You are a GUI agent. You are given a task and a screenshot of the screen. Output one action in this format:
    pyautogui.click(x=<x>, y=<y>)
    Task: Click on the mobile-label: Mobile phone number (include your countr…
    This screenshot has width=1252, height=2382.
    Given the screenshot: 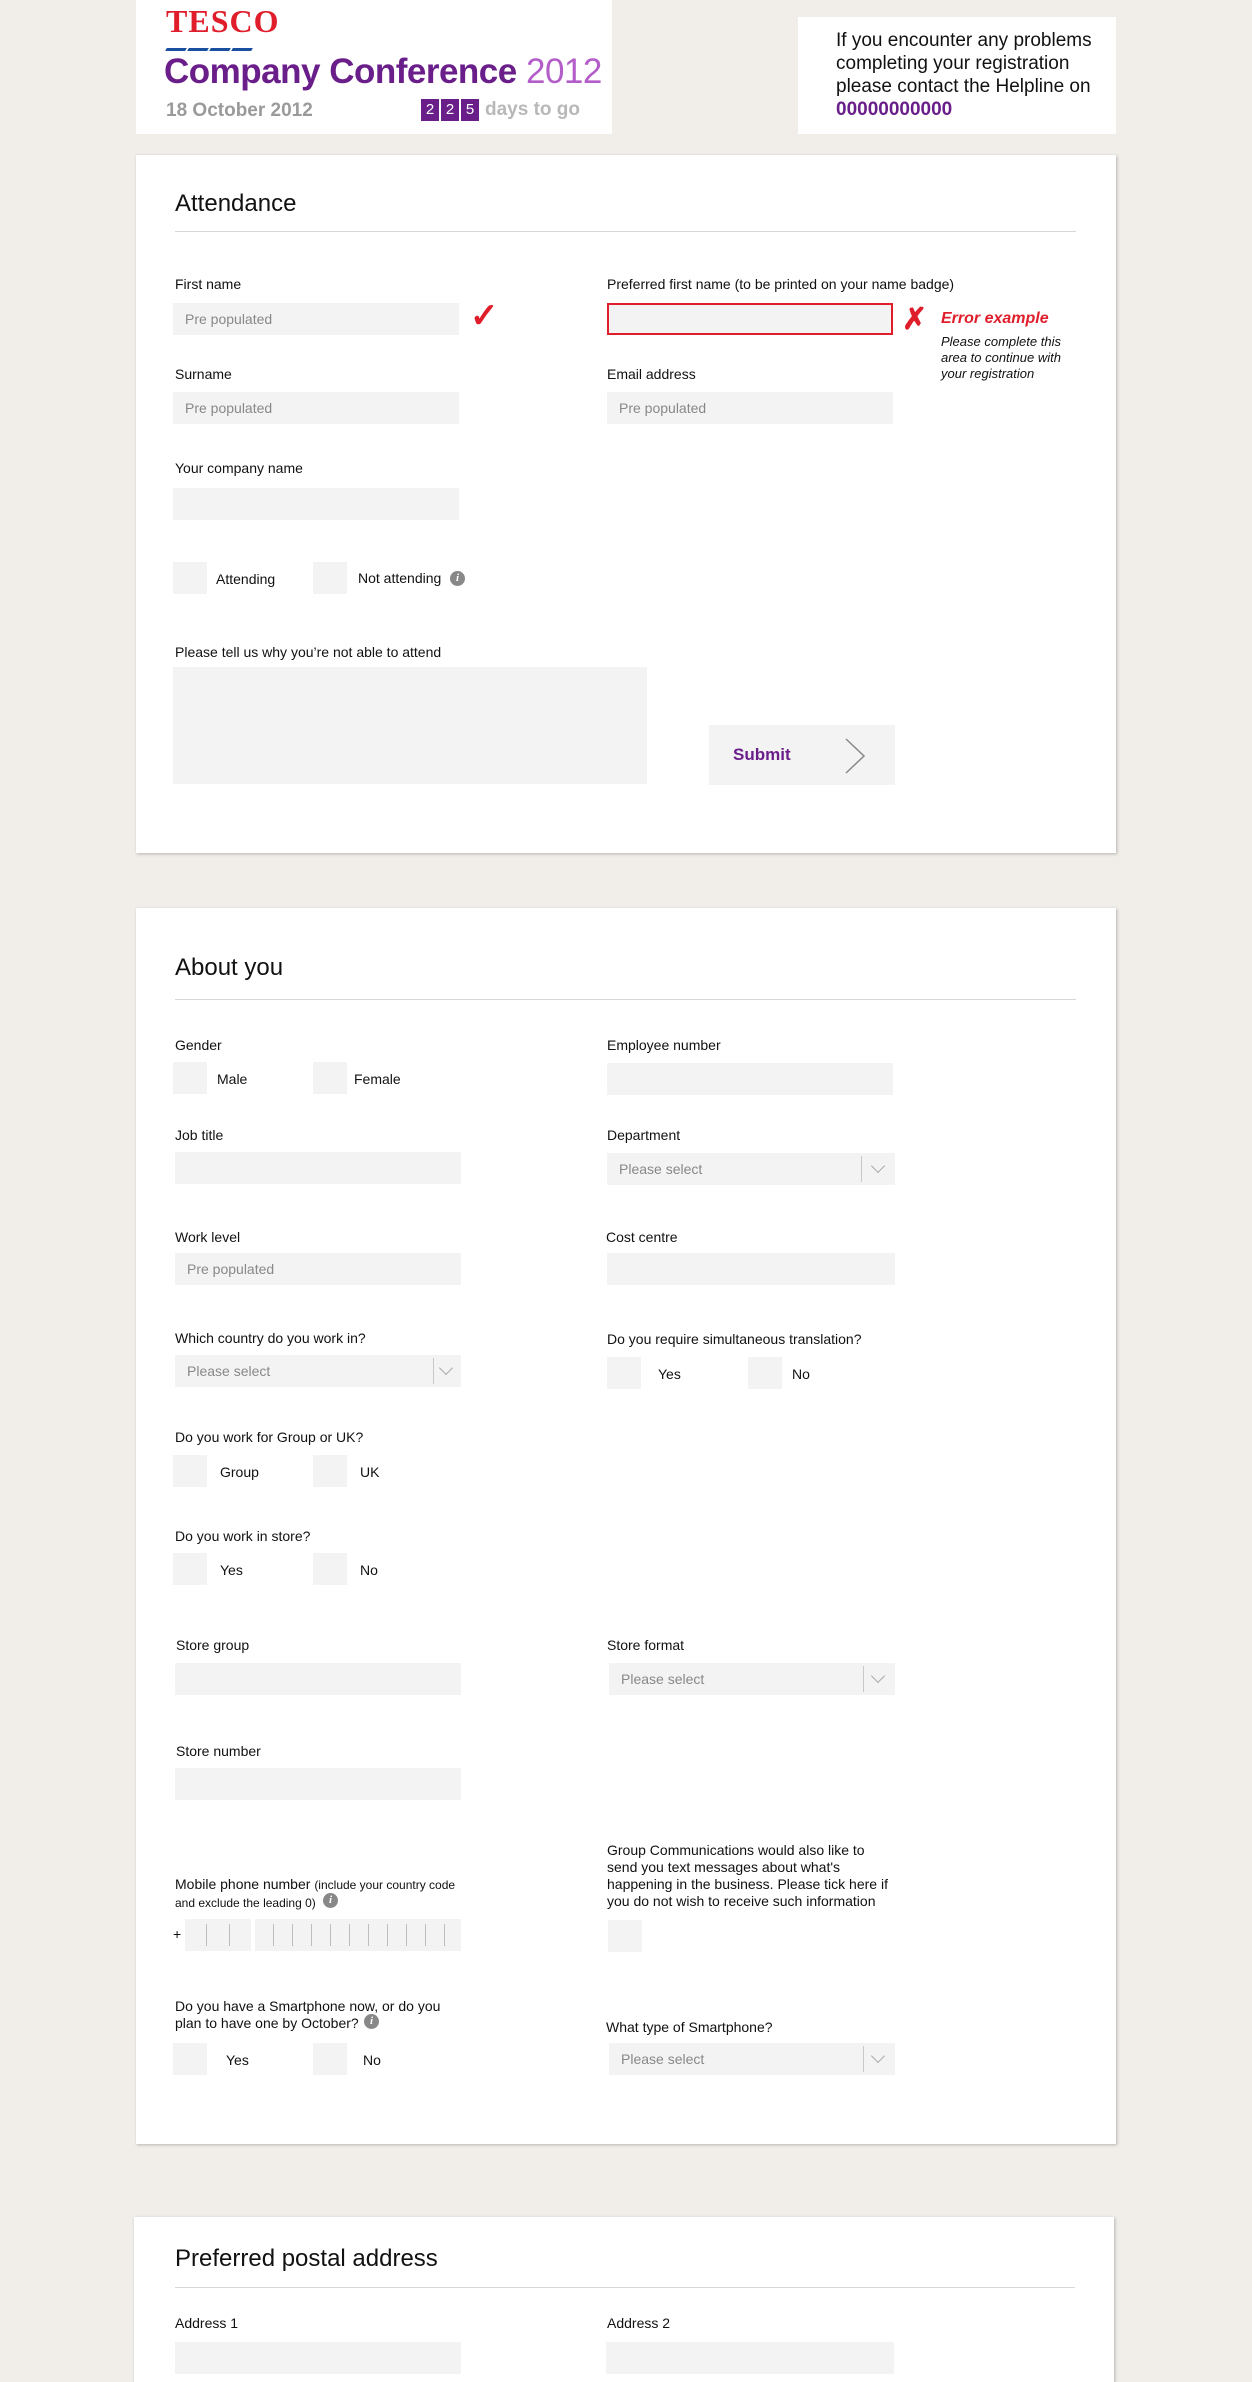 What is the action you would take?
    pyautogui.click(x=315, y=1894)
    